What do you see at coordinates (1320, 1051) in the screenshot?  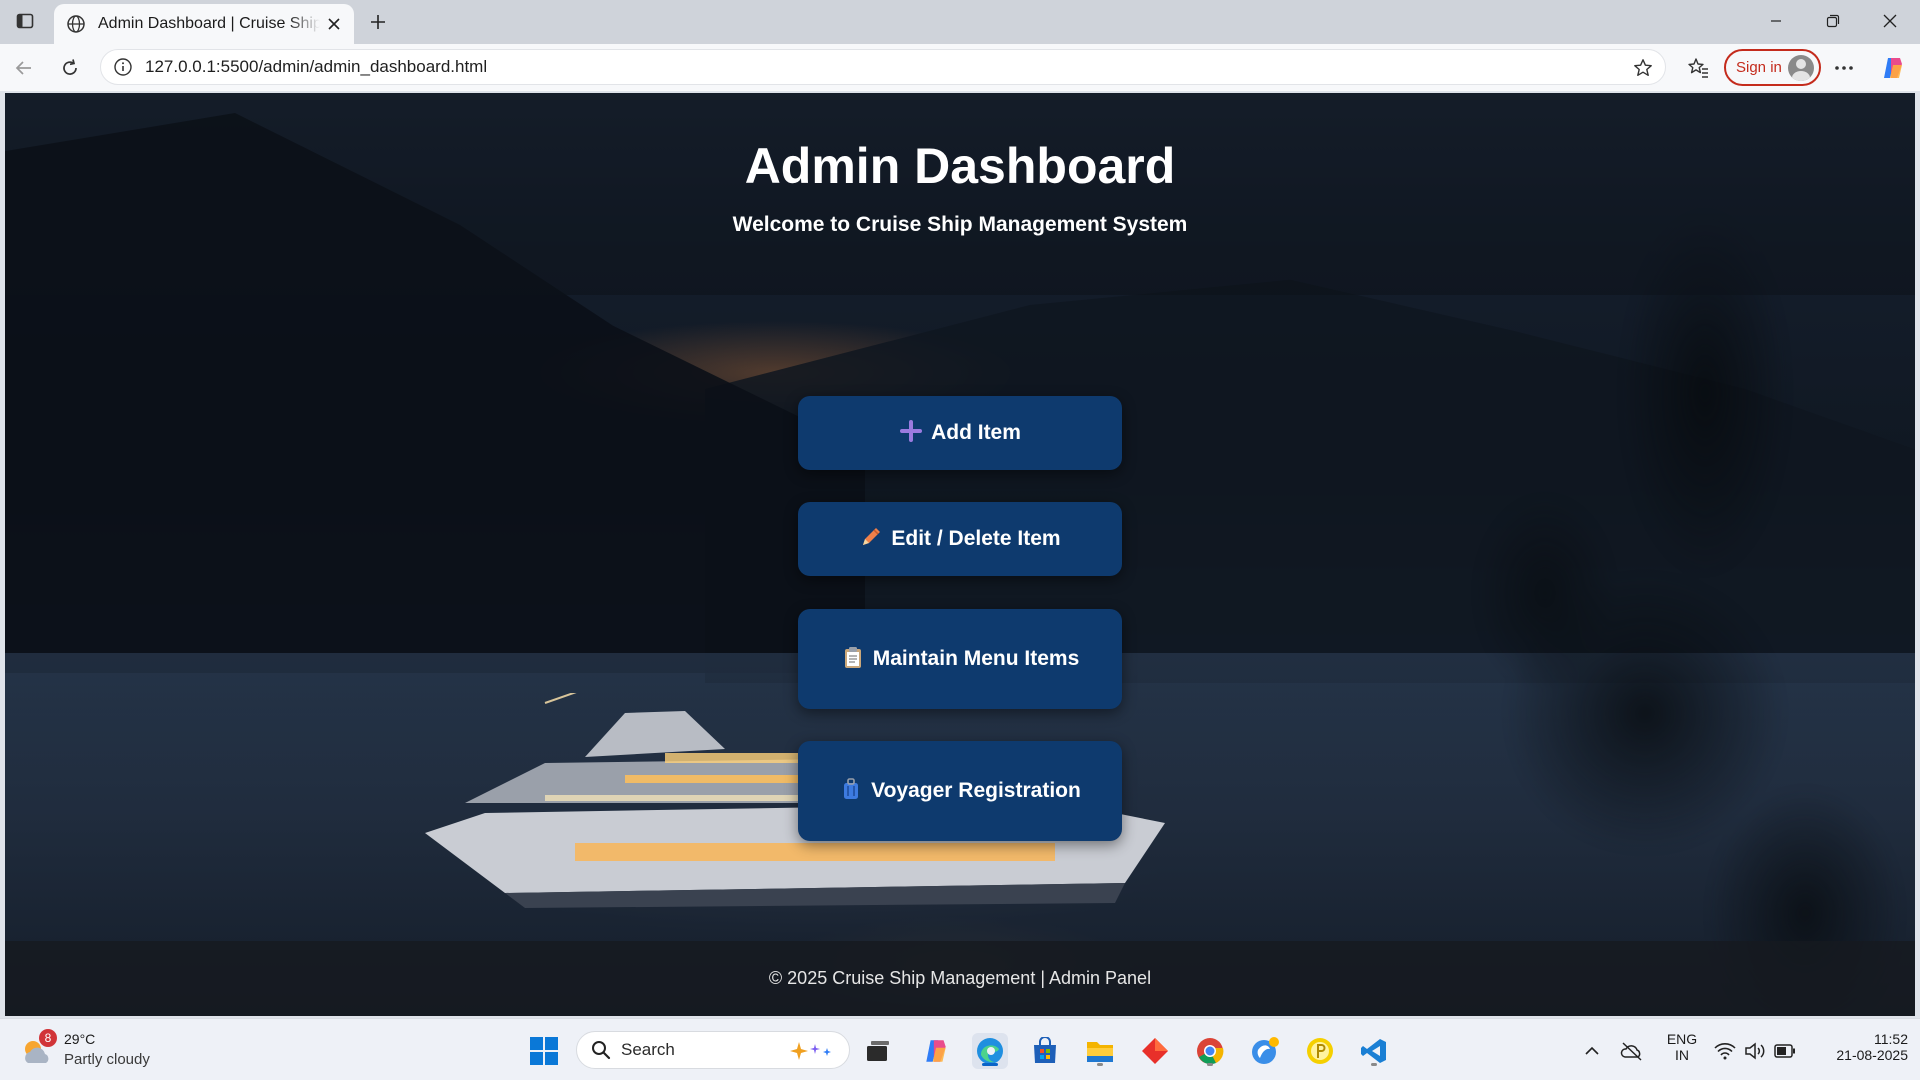 I see `p-app-icon` at bounding box center [1320, 1051].